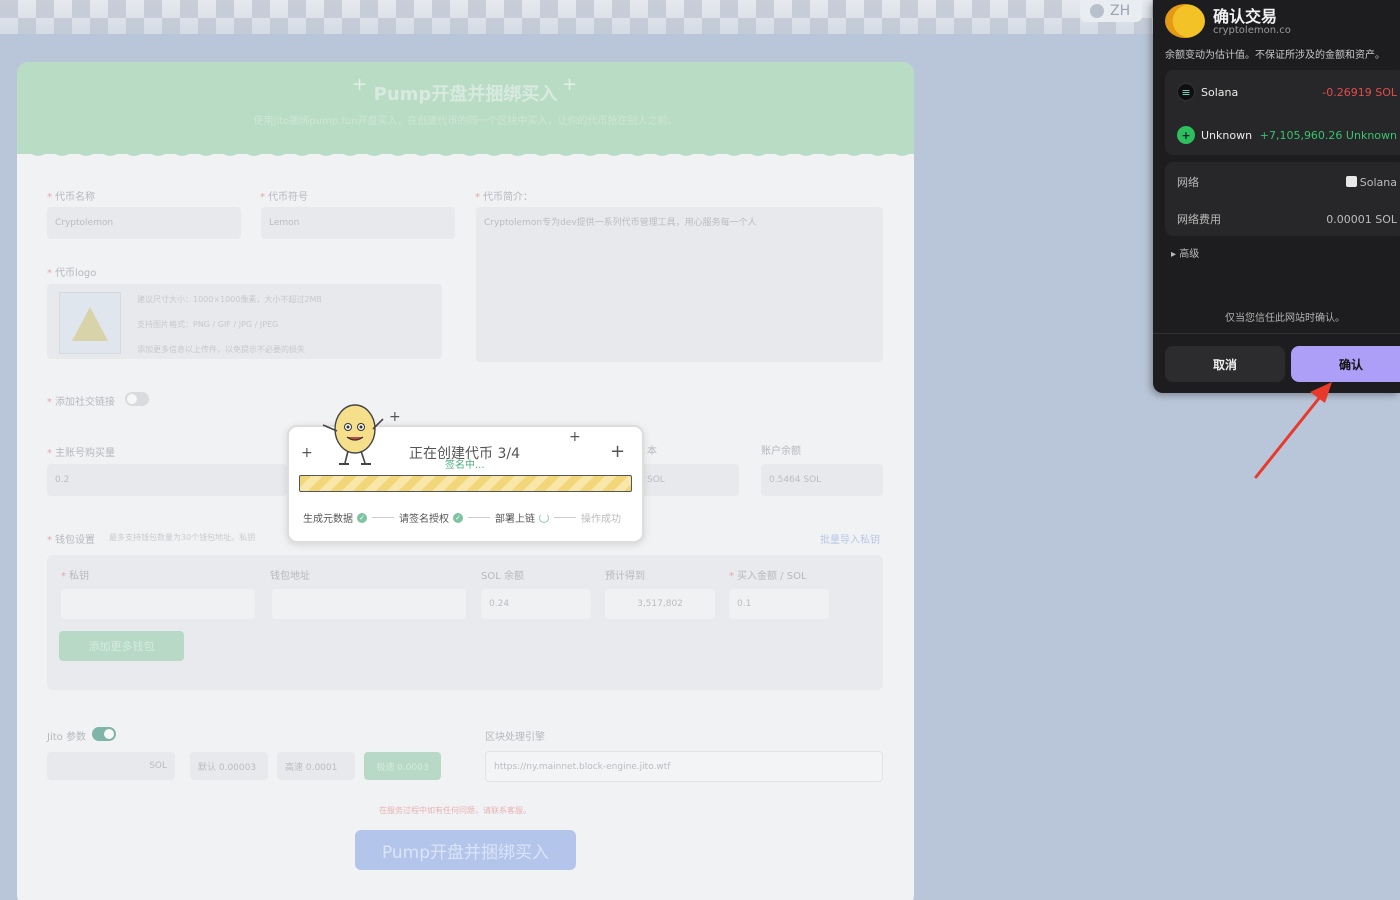 This screenshot has height=900, width=1400. I want to click on advanced-toggle: ▸ 高级, so click(1185, 252).